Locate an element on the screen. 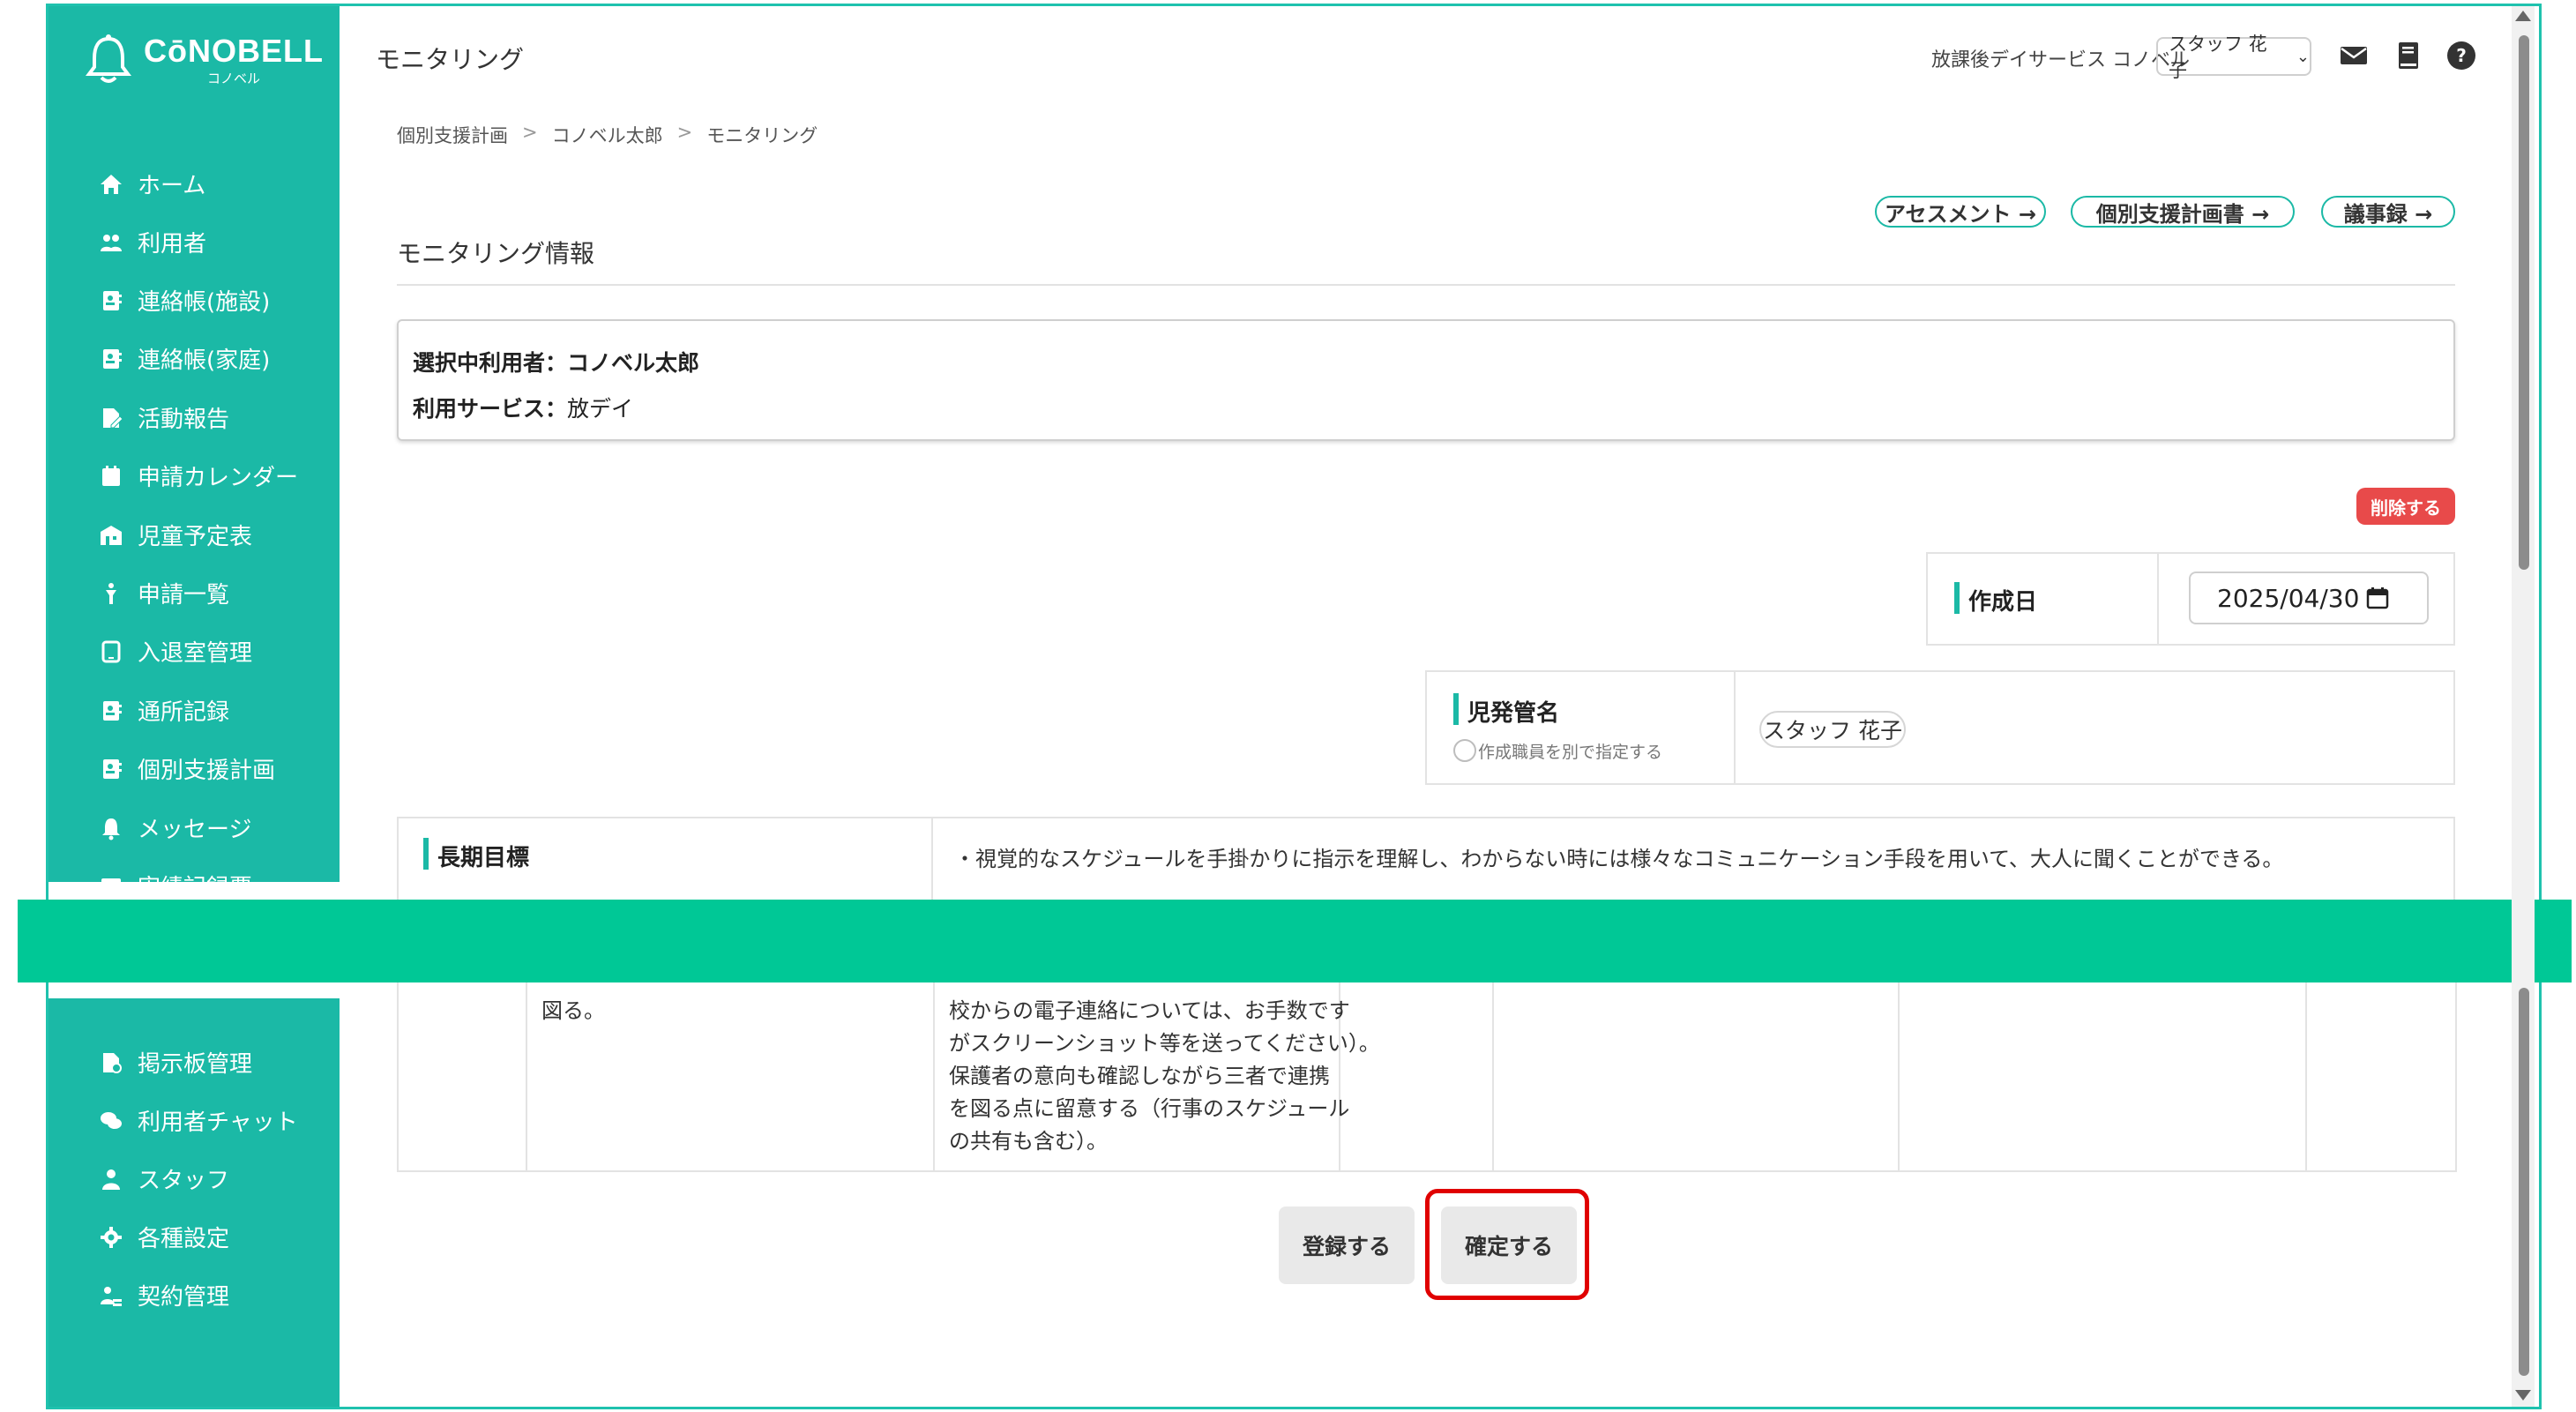  breadcrumb: 個別支援計画 > コノベル太郎 > モニタリング is located at coordinates (607, 135).